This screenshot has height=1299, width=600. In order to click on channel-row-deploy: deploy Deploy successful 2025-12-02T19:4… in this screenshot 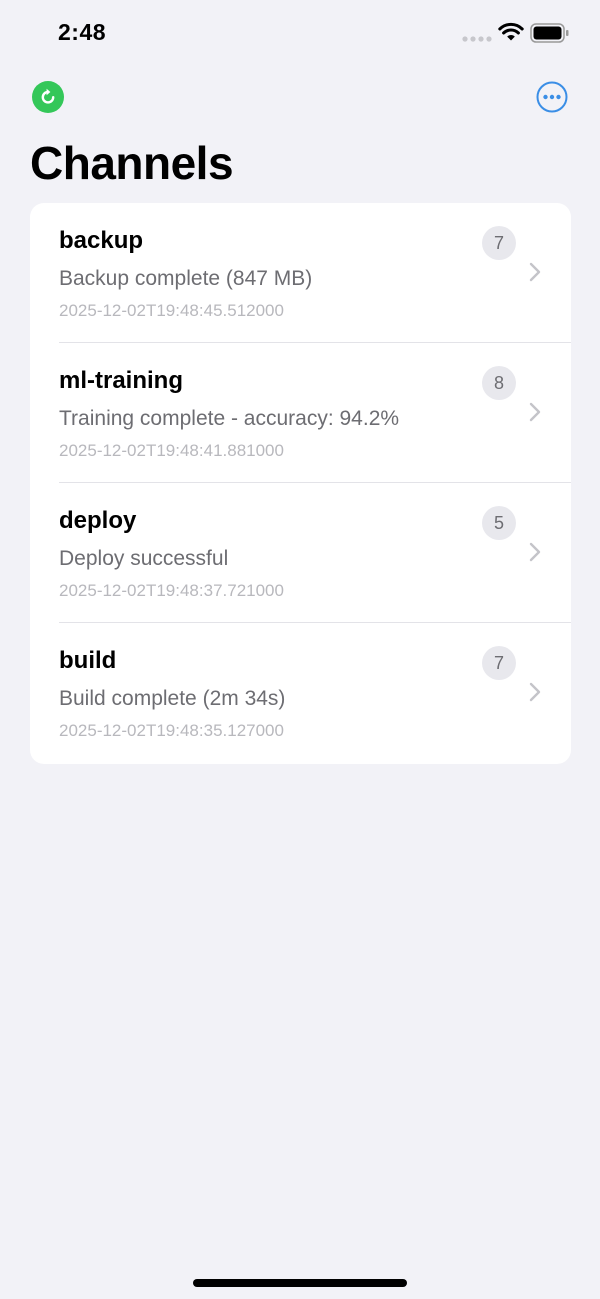, I will do `click(300, 553)`.